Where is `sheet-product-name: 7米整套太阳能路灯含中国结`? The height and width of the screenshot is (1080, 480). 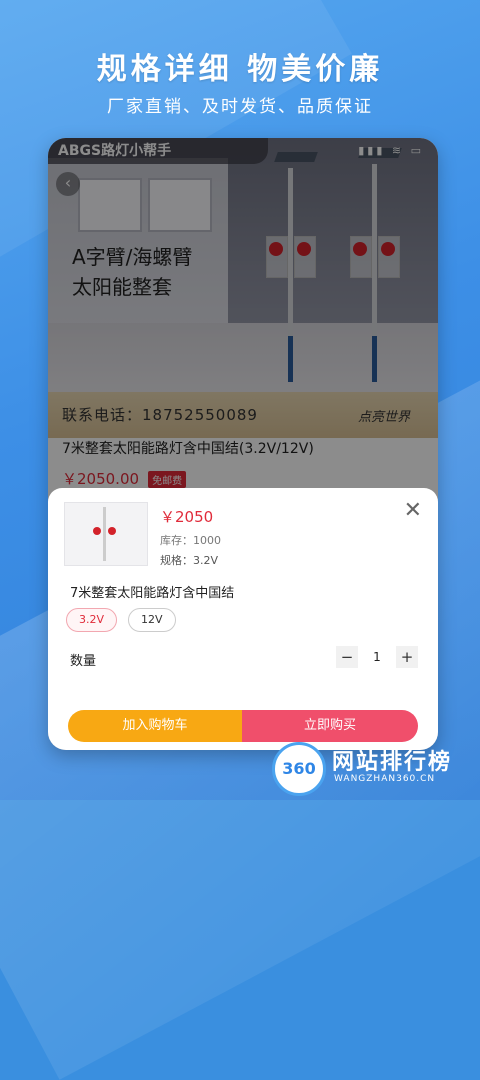 sheet-product-name: 7米整套太阳能路灯含中国结 is located at coordinates (152, 593).